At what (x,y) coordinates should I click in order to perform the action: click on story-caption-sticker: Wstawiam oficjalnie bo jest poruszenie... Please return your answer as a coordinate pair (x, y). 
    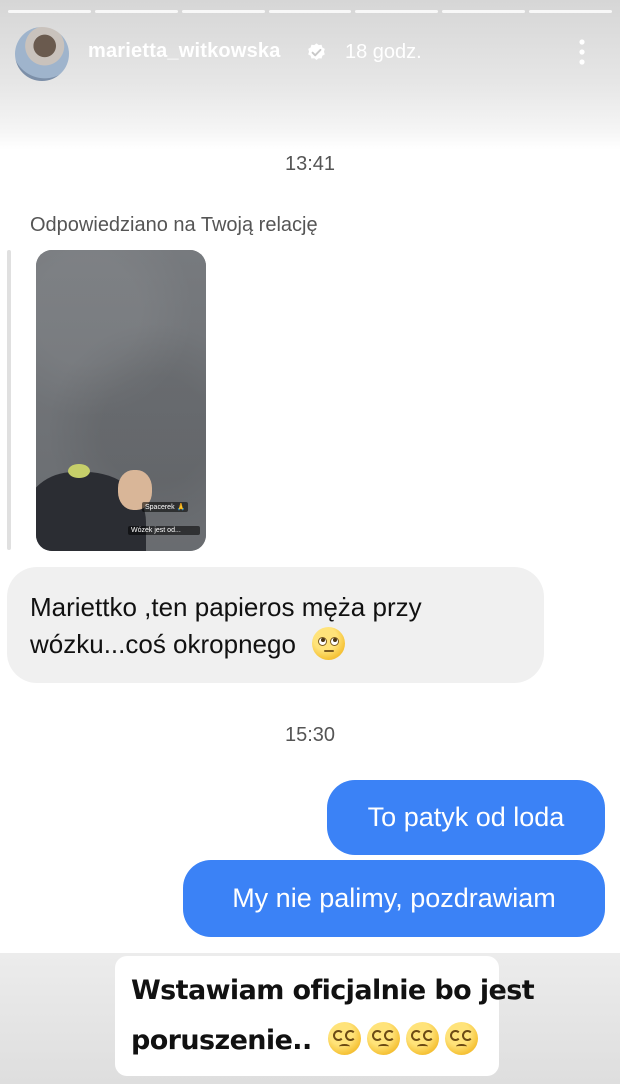
    Looking at the image, I should click on (325, 1016).